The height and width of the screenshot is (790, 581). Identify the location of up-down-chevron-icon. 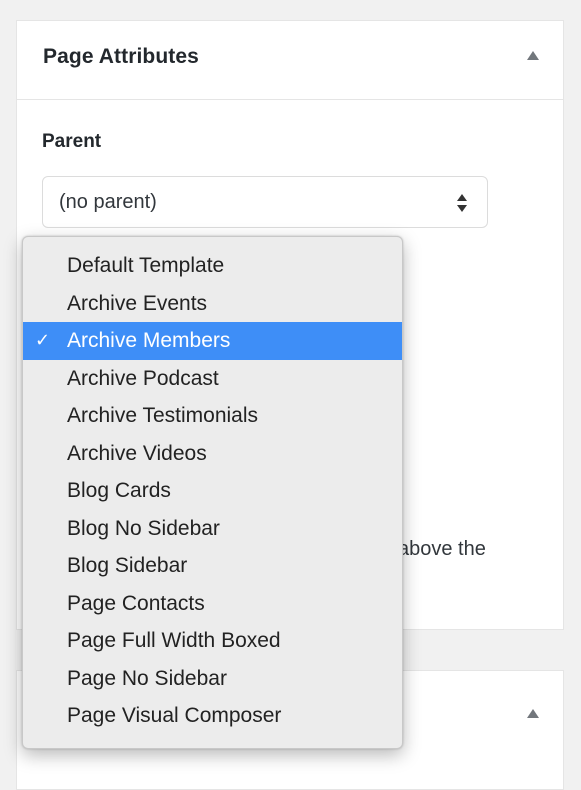
(462, 203).